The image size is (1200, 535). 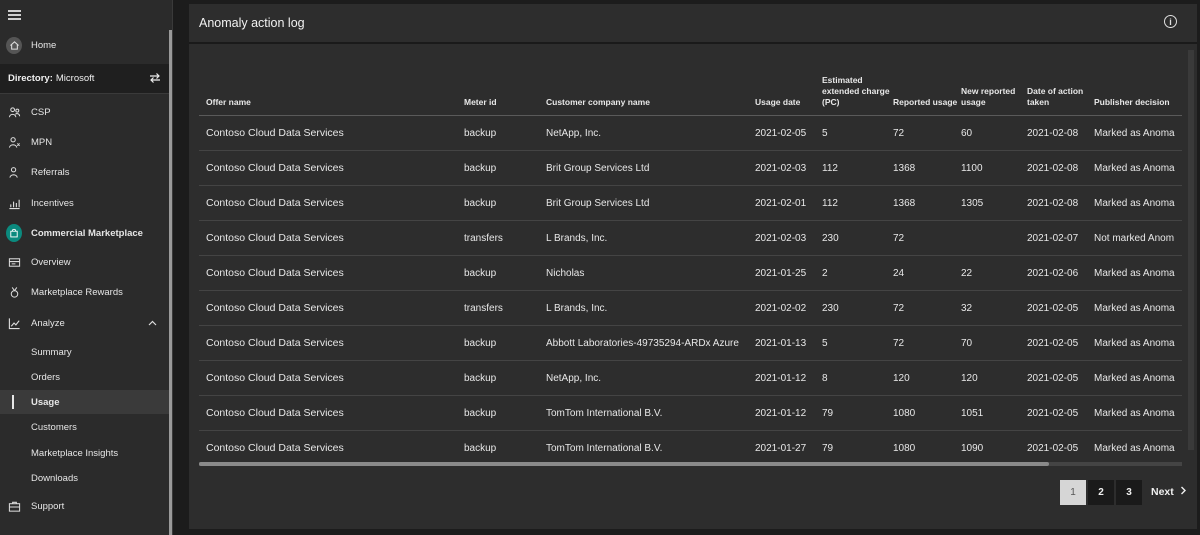 I want to click on column-header-estimated-extended-charge: Estimated extended charge (PC), so click(x=857, y=87).